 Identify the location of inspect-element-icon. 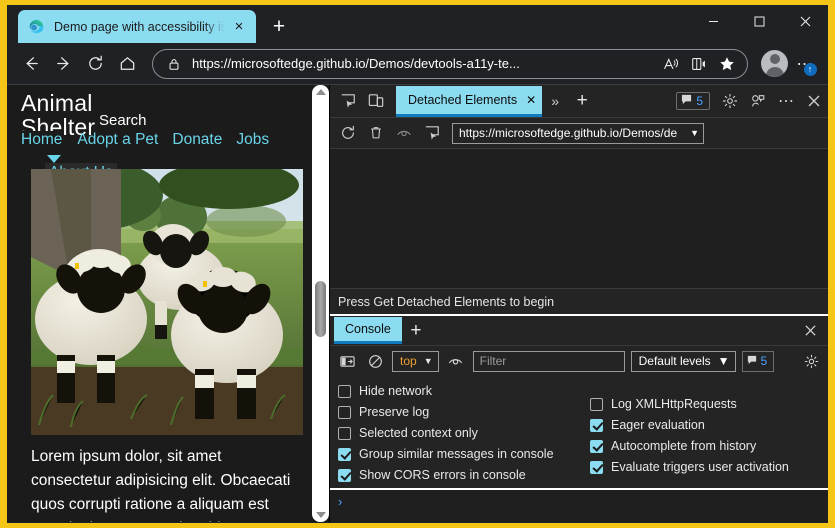
(348, 101).